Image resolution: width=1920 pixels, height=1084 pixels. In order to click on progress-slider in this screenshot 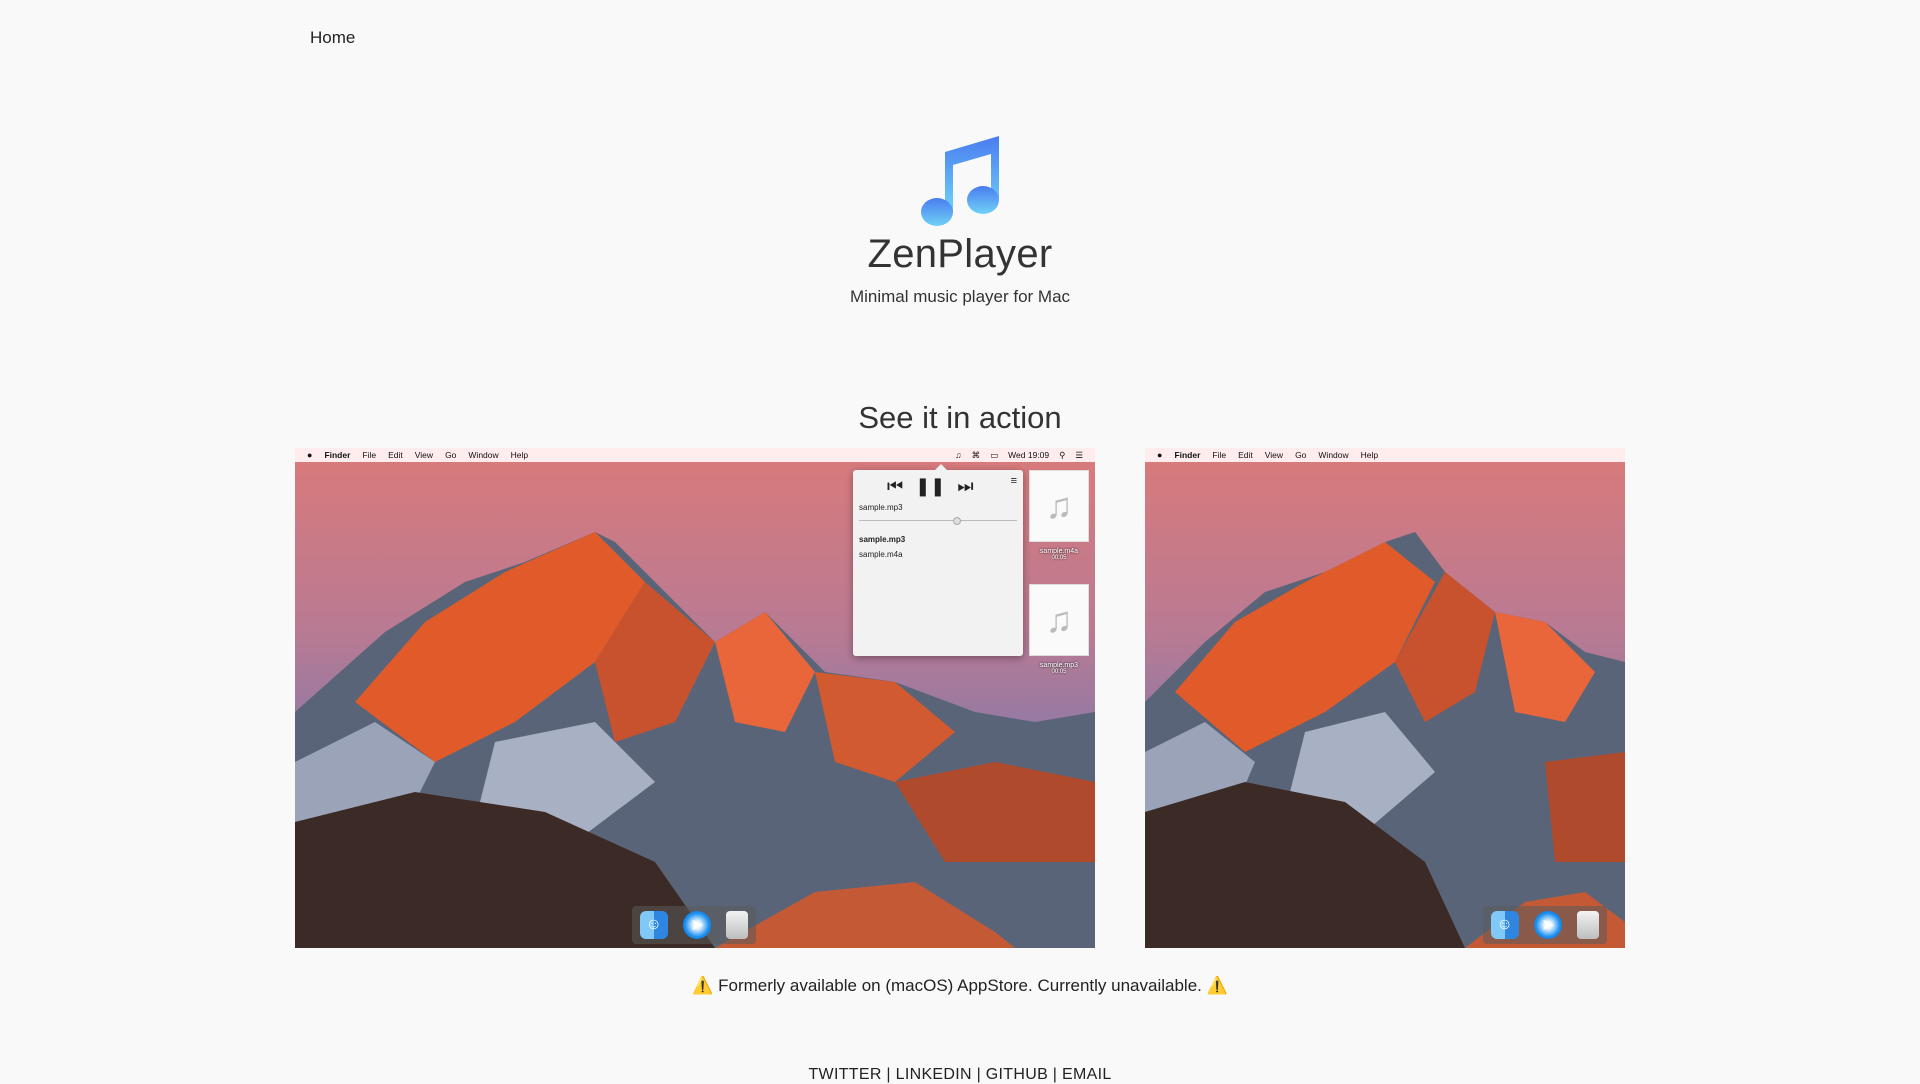, I will do `click(938, 521)`.